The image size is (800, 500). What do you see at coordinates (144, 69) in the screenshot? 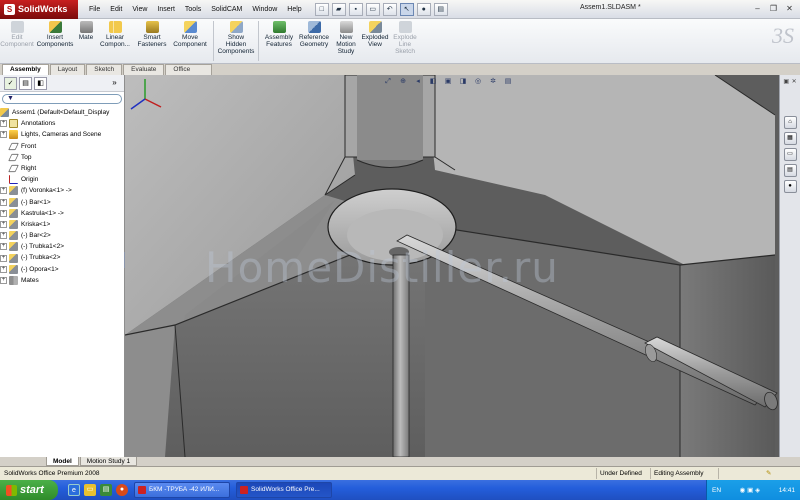
I see `tab-evaluate: Evaluate` at bounding box center [144, 69].